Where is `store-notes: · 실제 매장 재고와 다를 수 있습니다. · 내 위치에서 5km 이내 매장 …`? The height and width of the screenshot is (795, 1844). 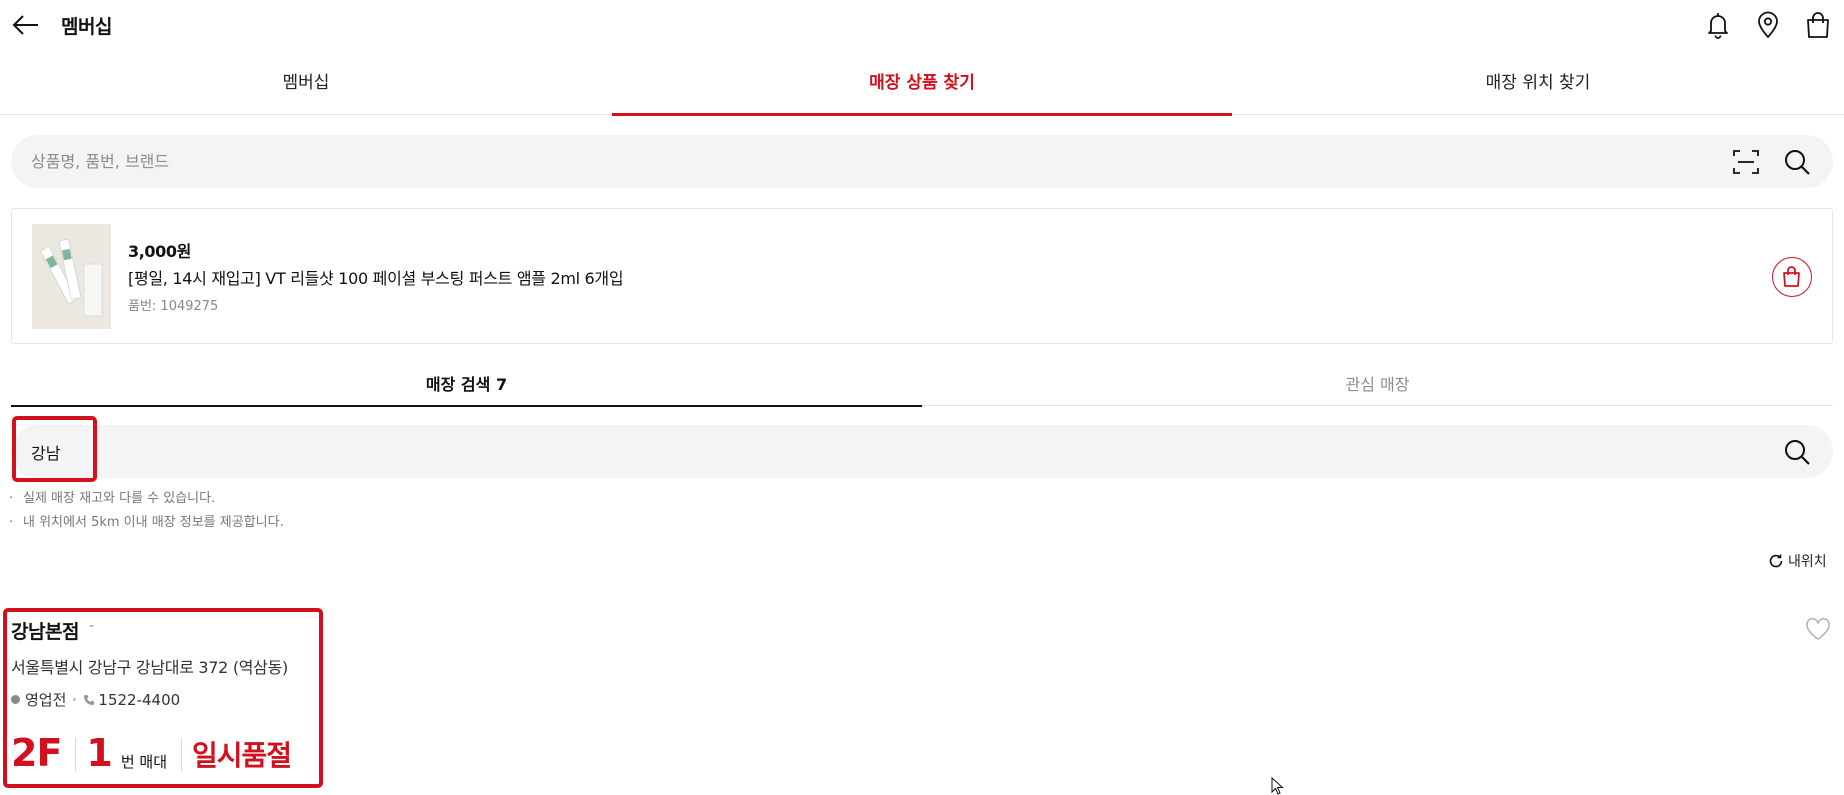
store-notes: · 실제 매장 재고와 다를 수 있습니다. · 내 위치에서 5km 이내 매장 … is located at coordinates (146, 511).